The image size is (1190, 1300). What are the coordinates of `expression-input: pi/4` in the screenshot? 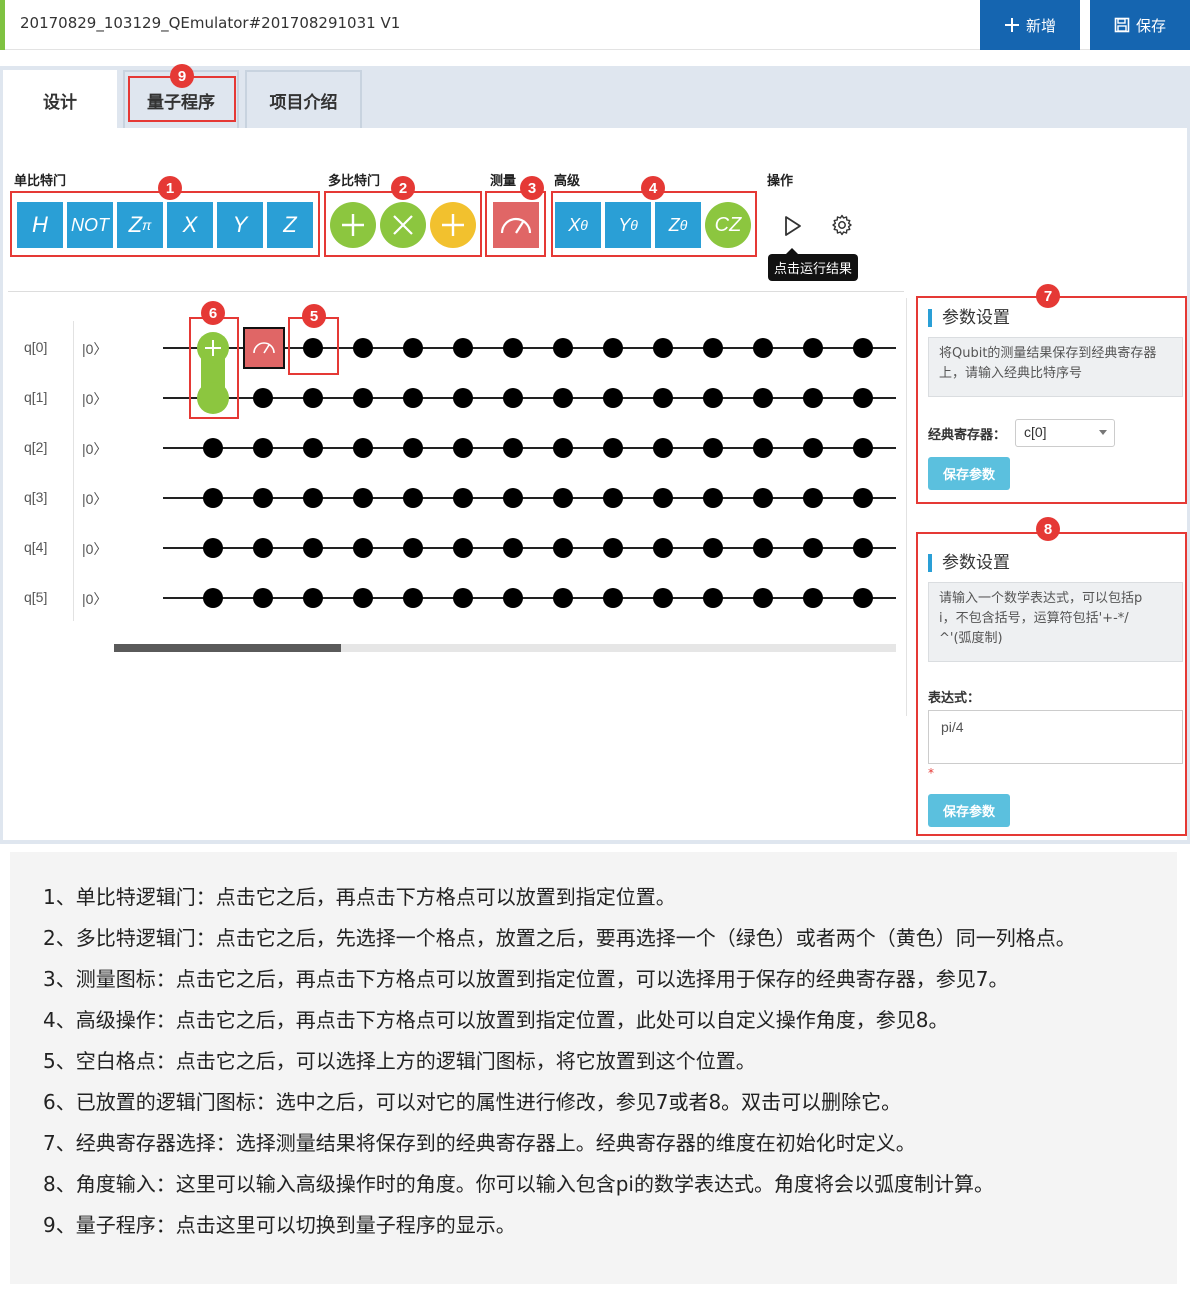 It's located at (1055, 737).